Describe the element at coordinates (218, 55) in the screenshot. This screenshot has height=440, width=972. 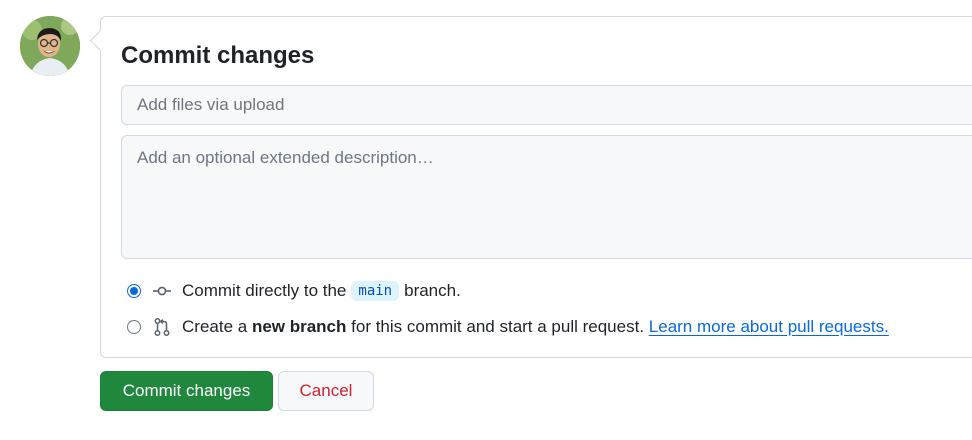
I see `commit-form-title: Commit changes` at that location.